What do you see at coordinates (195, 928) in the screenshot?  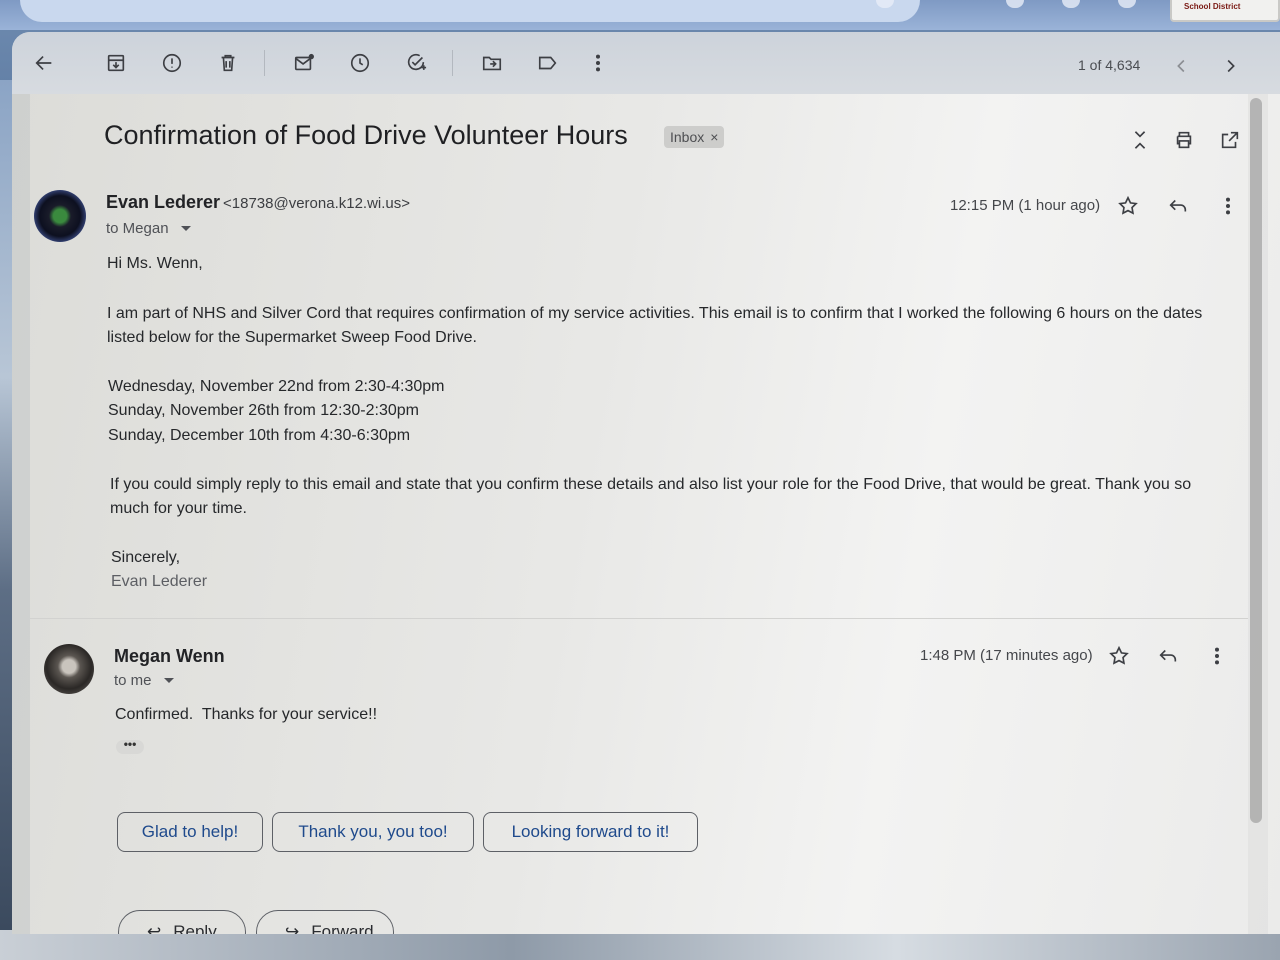 I see `reply-button-label: Reply` at bounding box center [195, 928].